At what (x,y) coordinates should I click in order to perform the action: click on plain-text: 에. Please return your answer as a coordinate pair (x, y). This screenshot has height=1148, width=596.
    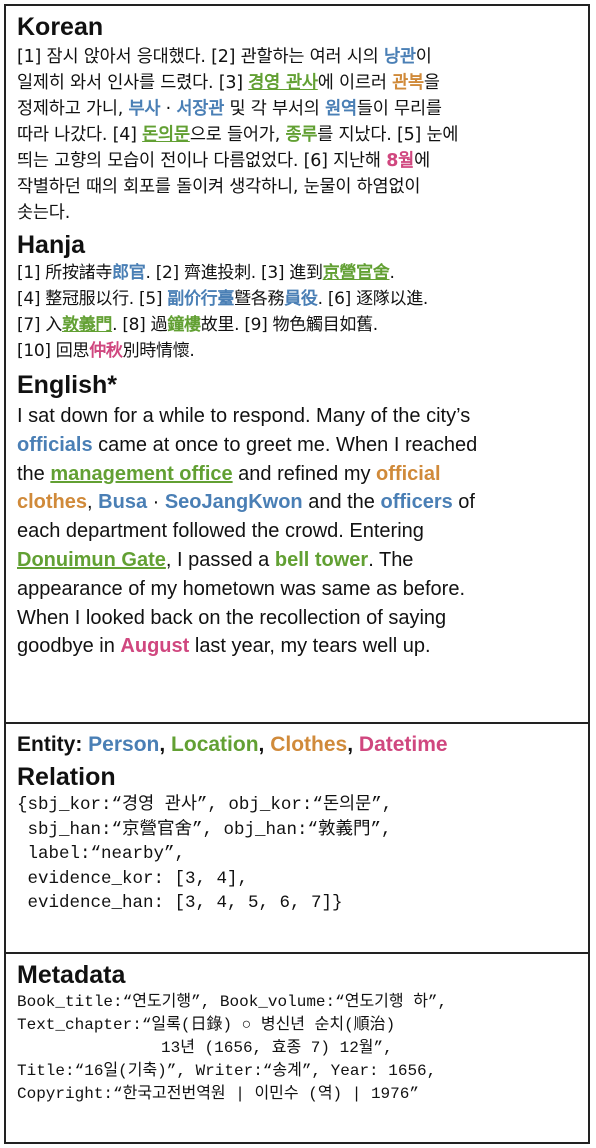
    Looking at the image, I should click on (422, 161).